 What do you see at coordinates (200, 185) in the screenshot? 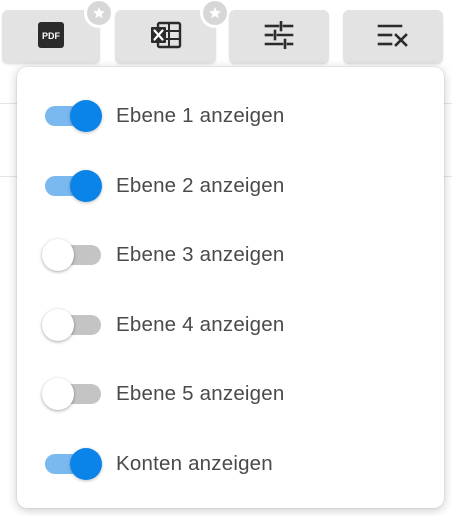
I see `toggle-label: Ebene 2 anzeigen` at bounding box center [200, 185].